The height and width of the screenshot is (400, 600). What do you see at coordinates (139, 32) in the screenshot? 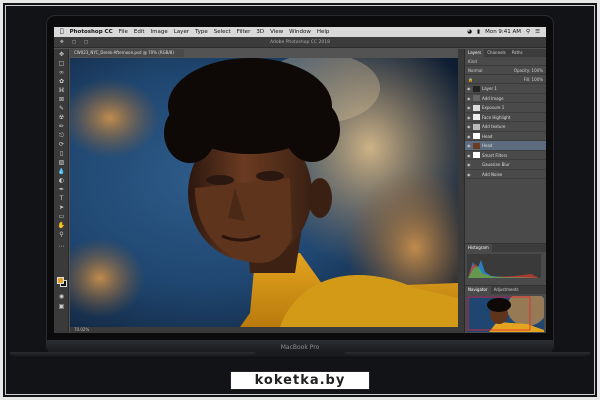
I see `menu-edit: Edit` at bounding box center [139, 32].